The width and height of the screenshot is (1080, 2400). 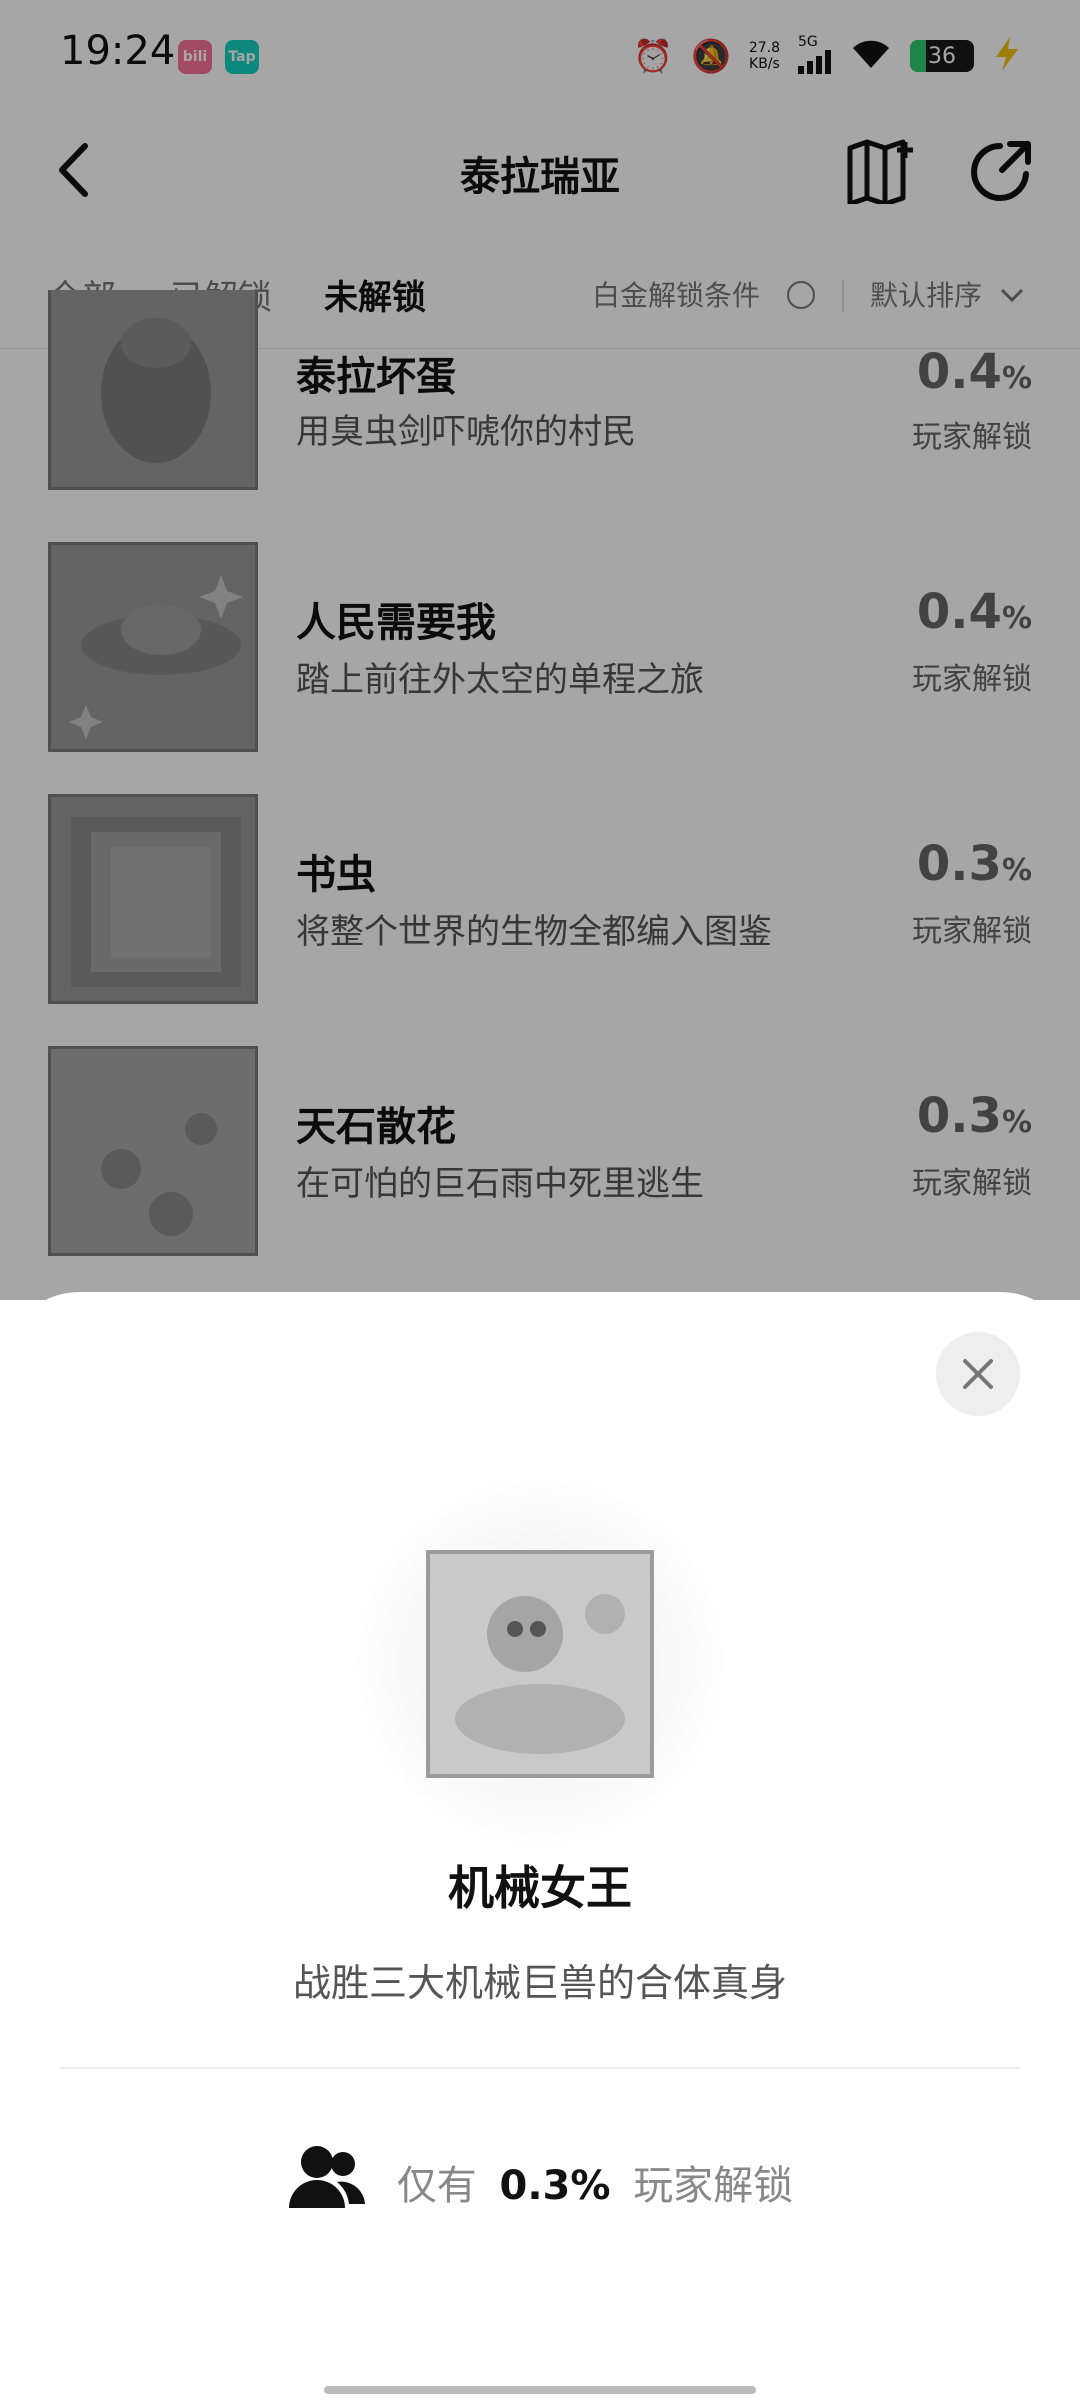 What do you see at coordinates (534, 932) in the screenshot?
I see `item-desc: 将整个世界的生物全都编入图鉴` at bounding box center [534, 932].